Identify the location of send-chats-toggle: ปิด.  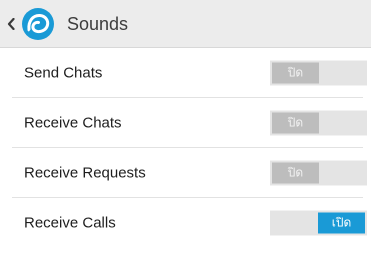
(318, 73).